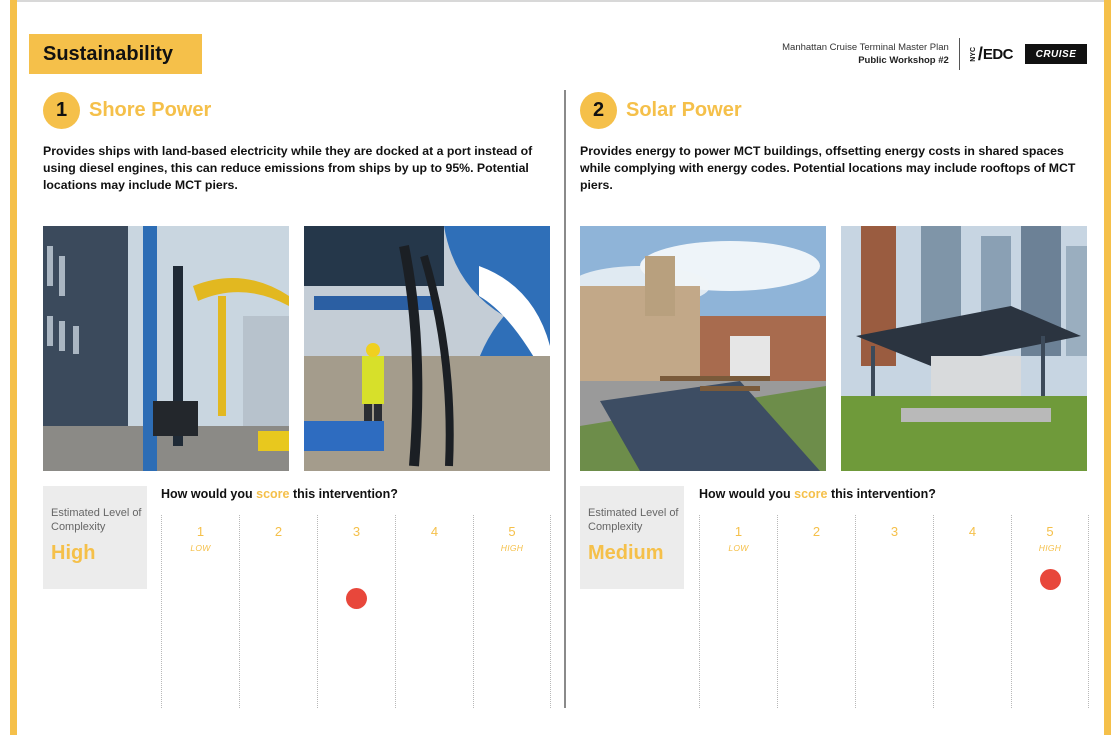 Image resolution: width=1115 pixels, height=735 pixels. What do you see at coordinates (973, 54) in the screenshot?
I see `nyc-logo-text: NYC` at bounding box center [973, 54].